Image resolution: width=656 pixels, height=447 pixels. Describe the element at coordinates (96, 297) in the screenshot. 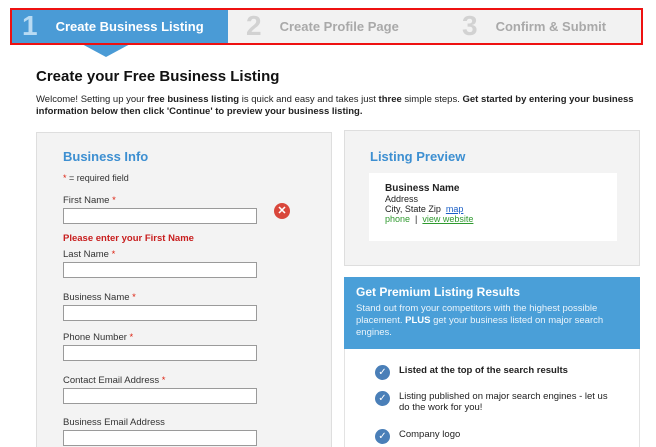

I see `label-text: Business Name` at that location.